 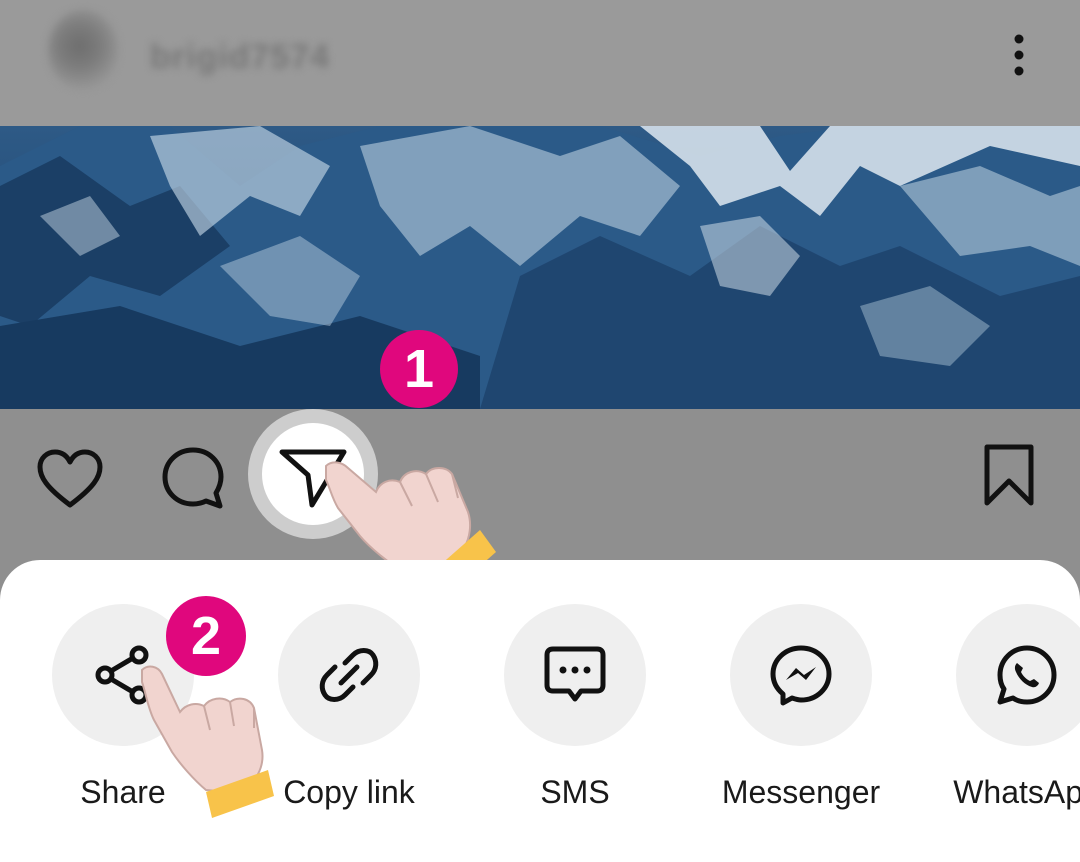 I want to click on post-header: brigid7574, so click(x=540, y=63).